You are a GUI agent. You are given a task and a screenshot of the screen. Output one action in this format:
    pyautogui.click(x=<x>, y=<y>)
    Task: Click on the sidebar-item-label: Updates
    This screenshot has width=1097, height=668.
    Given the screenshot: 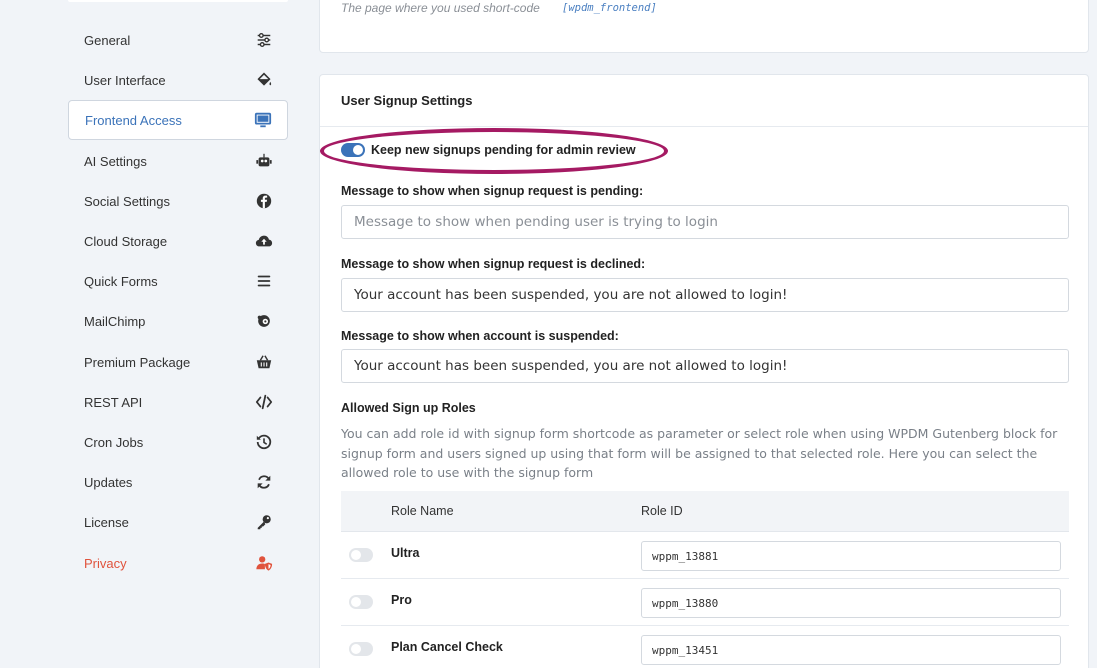 What is the action you would take?
    pyautogui.click(x=108, y=482)
    